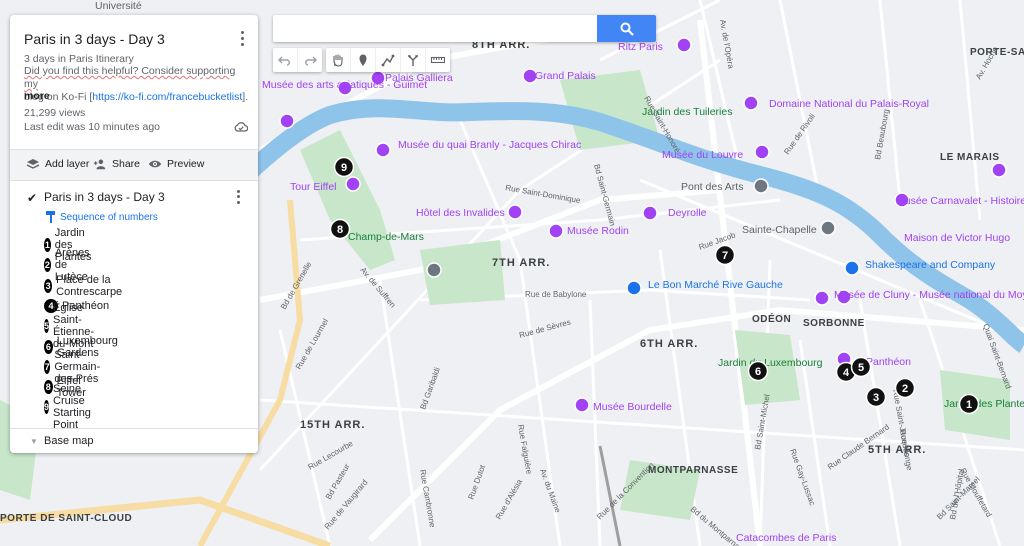 The height and width of the screenshot is (546, 1024). I want to click on select-hand-button, so click(338, 60).